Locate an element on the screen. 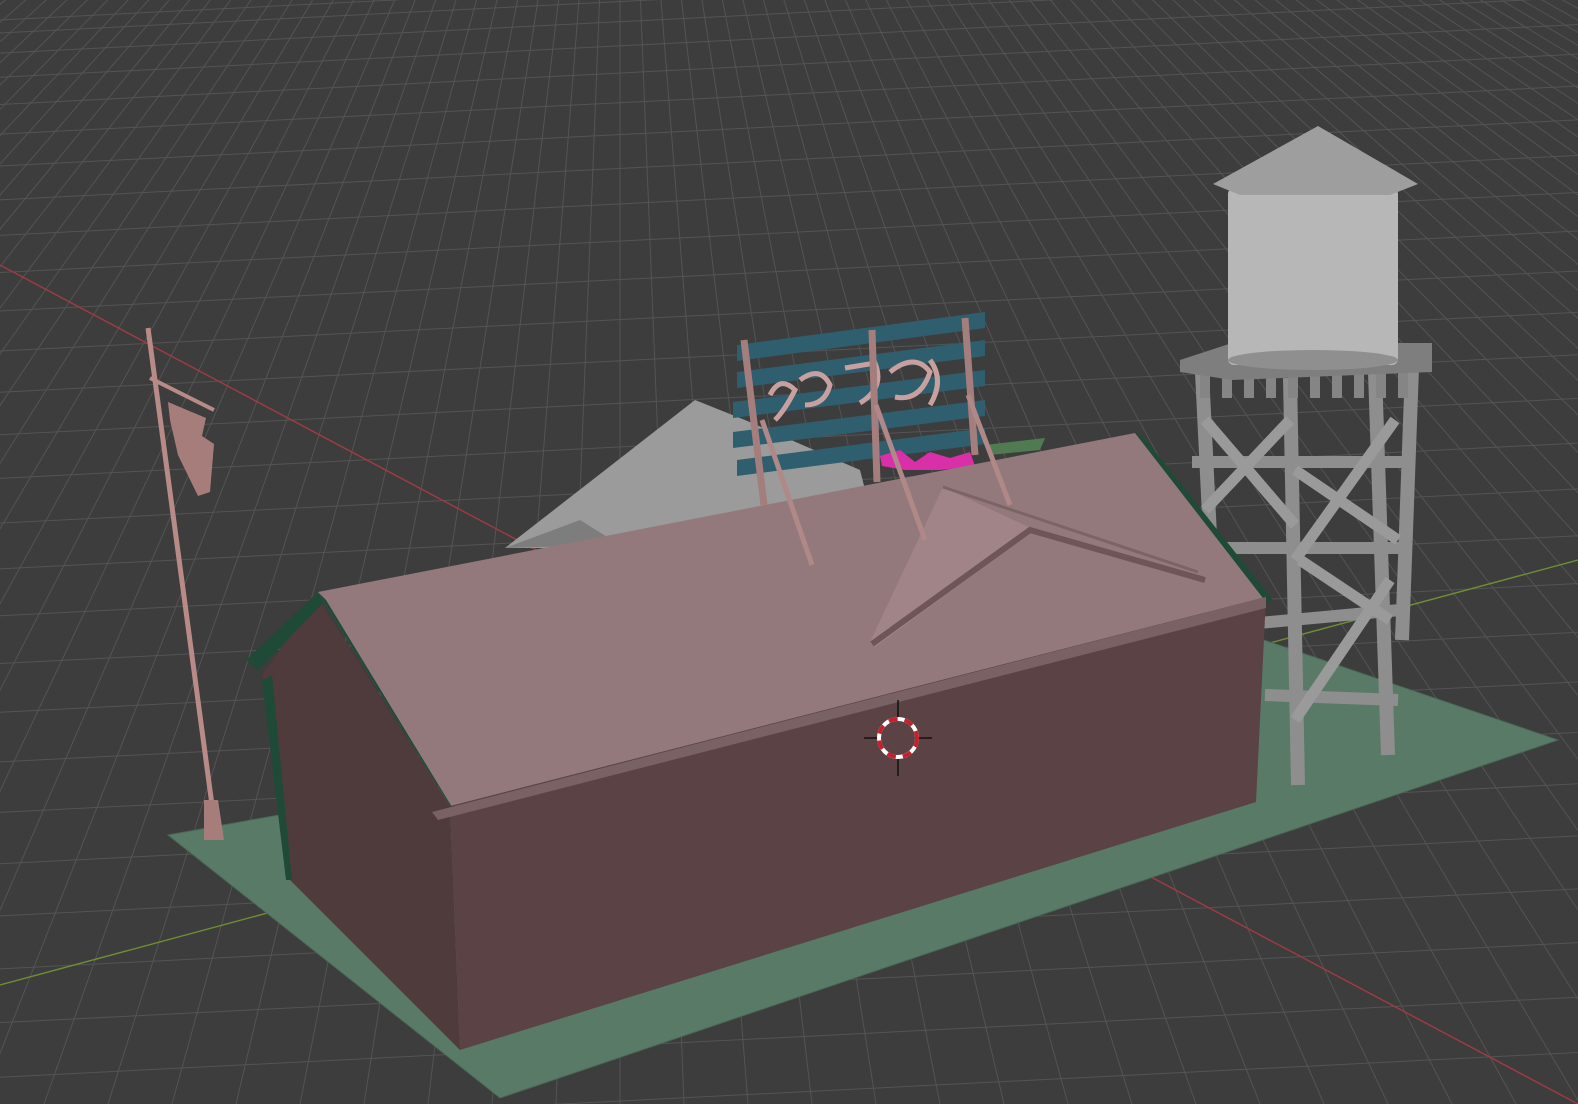 The height and width of the screenshot is (1104, 1578). tower-rail is located at coordinates (1331, 697).